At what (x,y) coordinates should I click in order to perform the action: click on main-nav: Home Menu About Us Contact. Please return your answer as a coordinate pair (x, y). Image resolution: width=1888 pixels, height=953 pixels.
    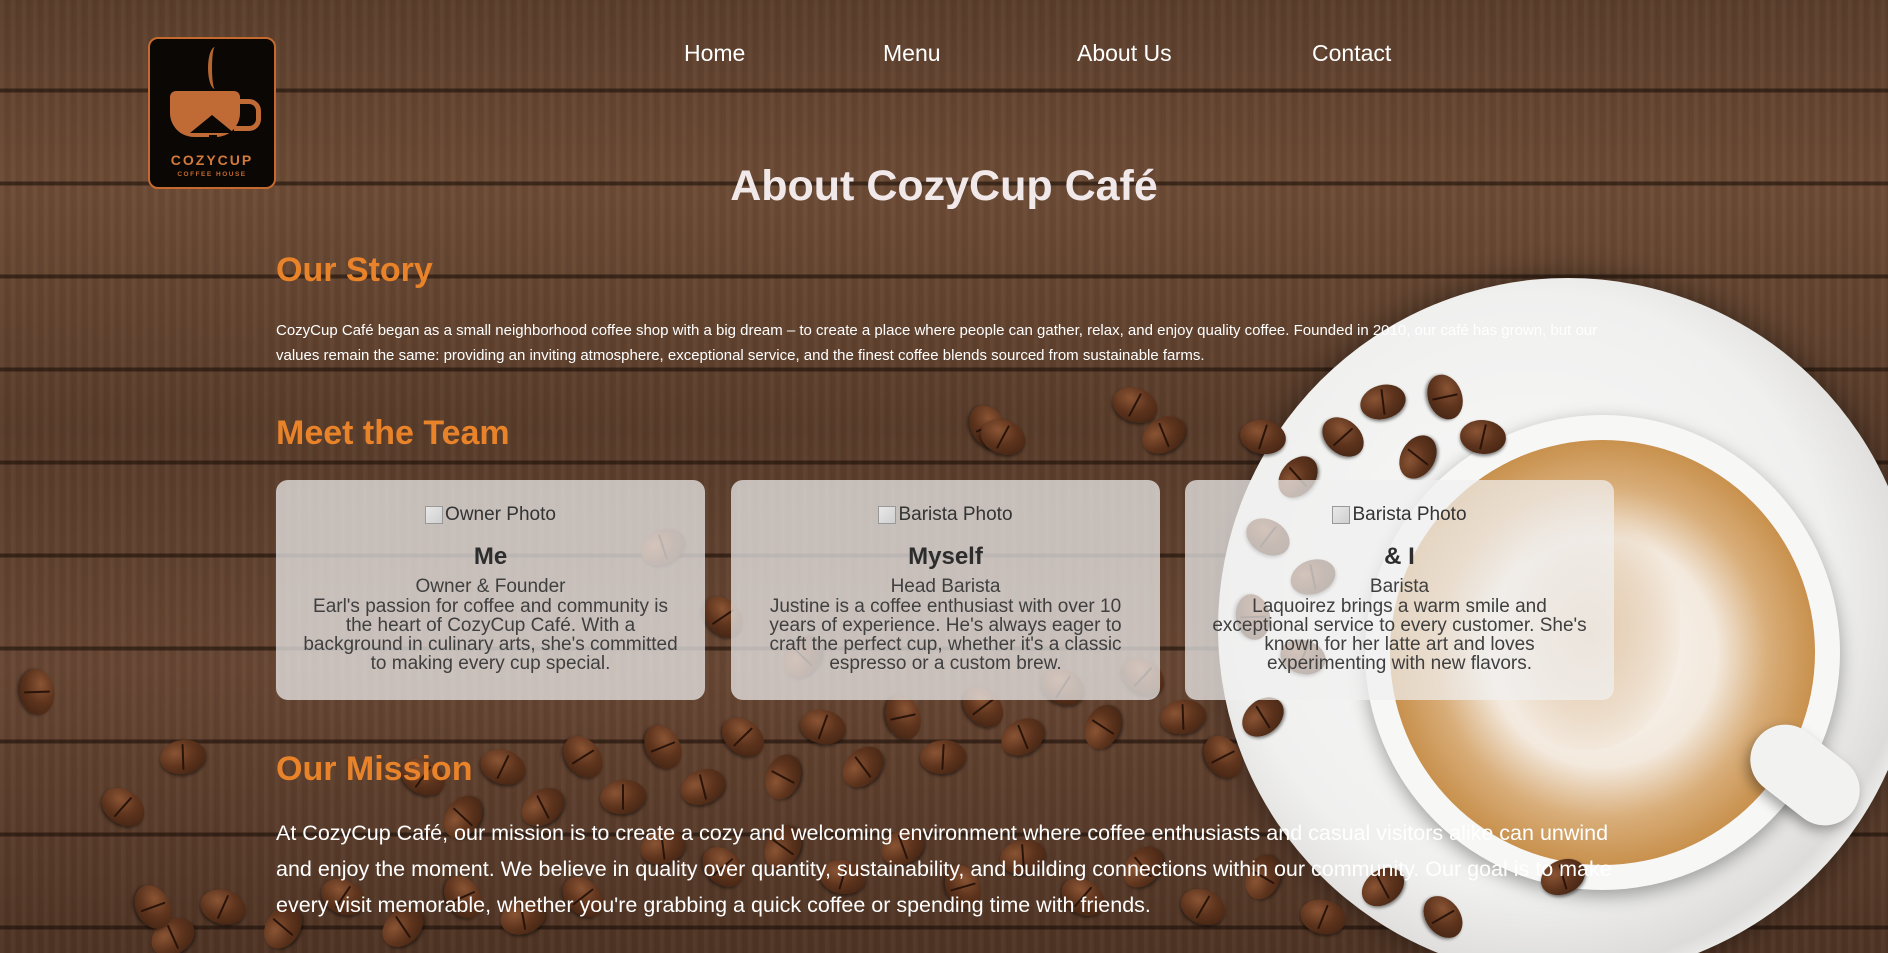
    Looking at the image, I should click on (944, 55).